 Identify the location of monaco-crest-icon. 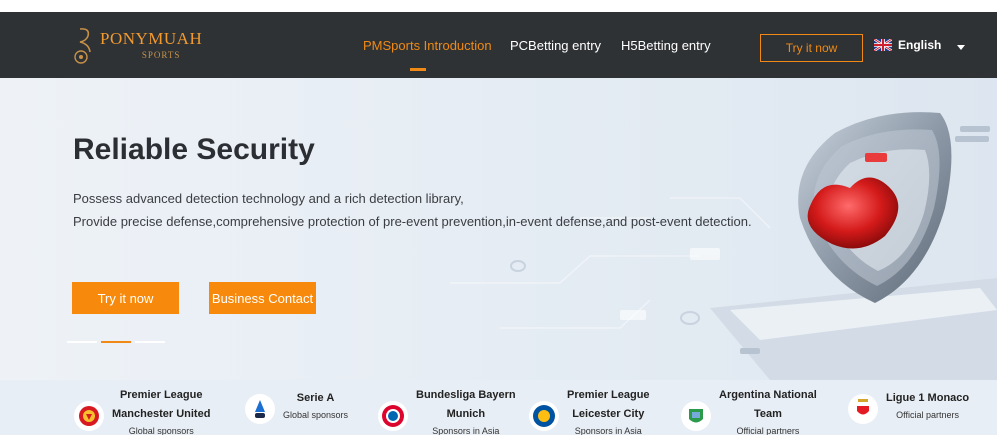
(863, 409).